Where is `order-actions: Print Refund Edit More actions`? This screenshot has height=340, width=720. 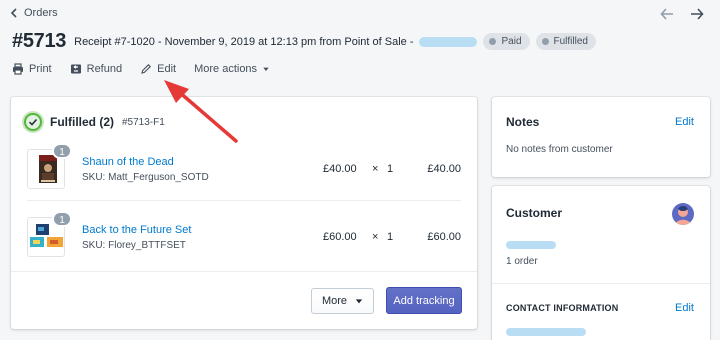
order-actions: Print Refund Edit More actions is located at coordinates (150, 69).